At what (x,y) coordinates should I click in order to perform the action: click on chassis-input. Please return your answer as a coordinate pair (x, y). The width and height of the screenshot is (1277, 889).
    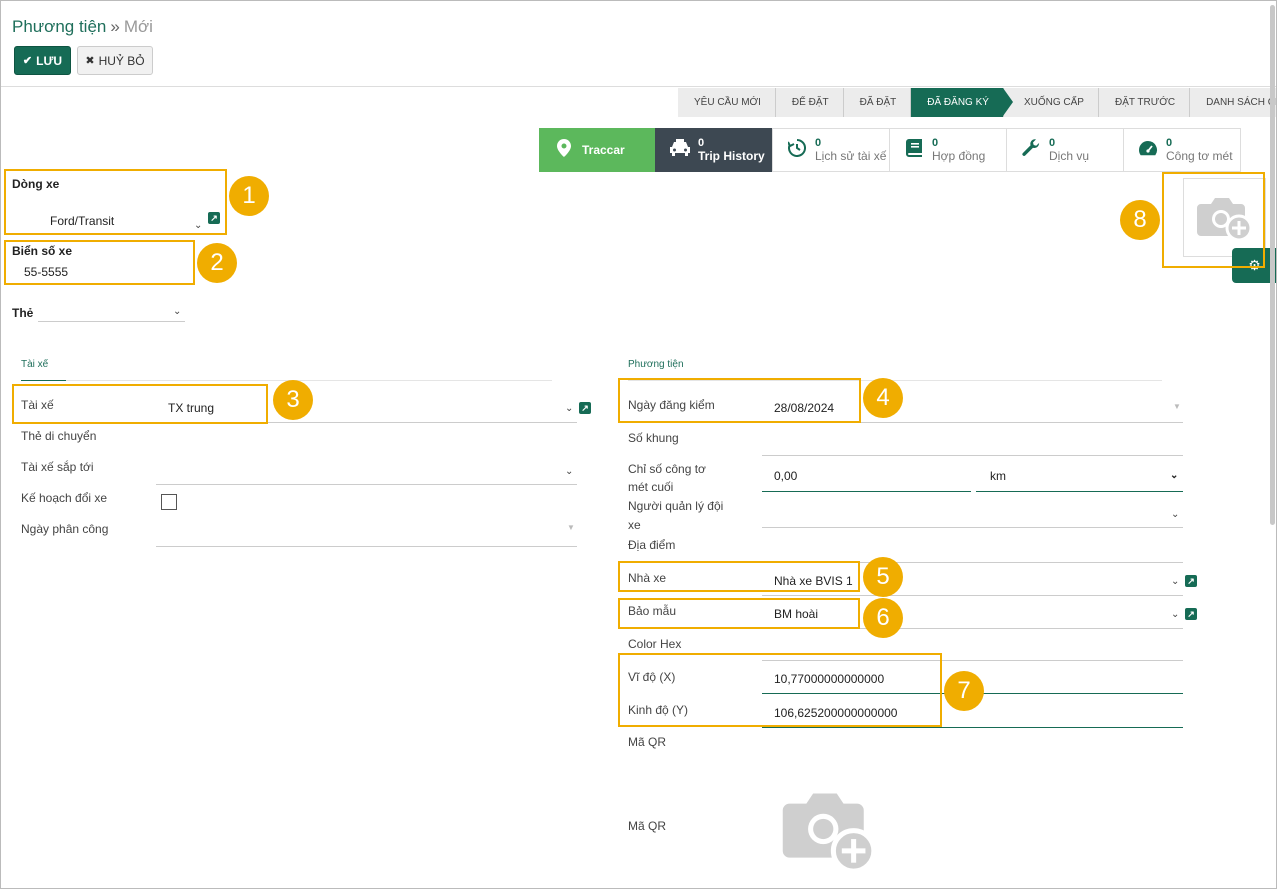
    Looking at the image, I should click on (972, 455).